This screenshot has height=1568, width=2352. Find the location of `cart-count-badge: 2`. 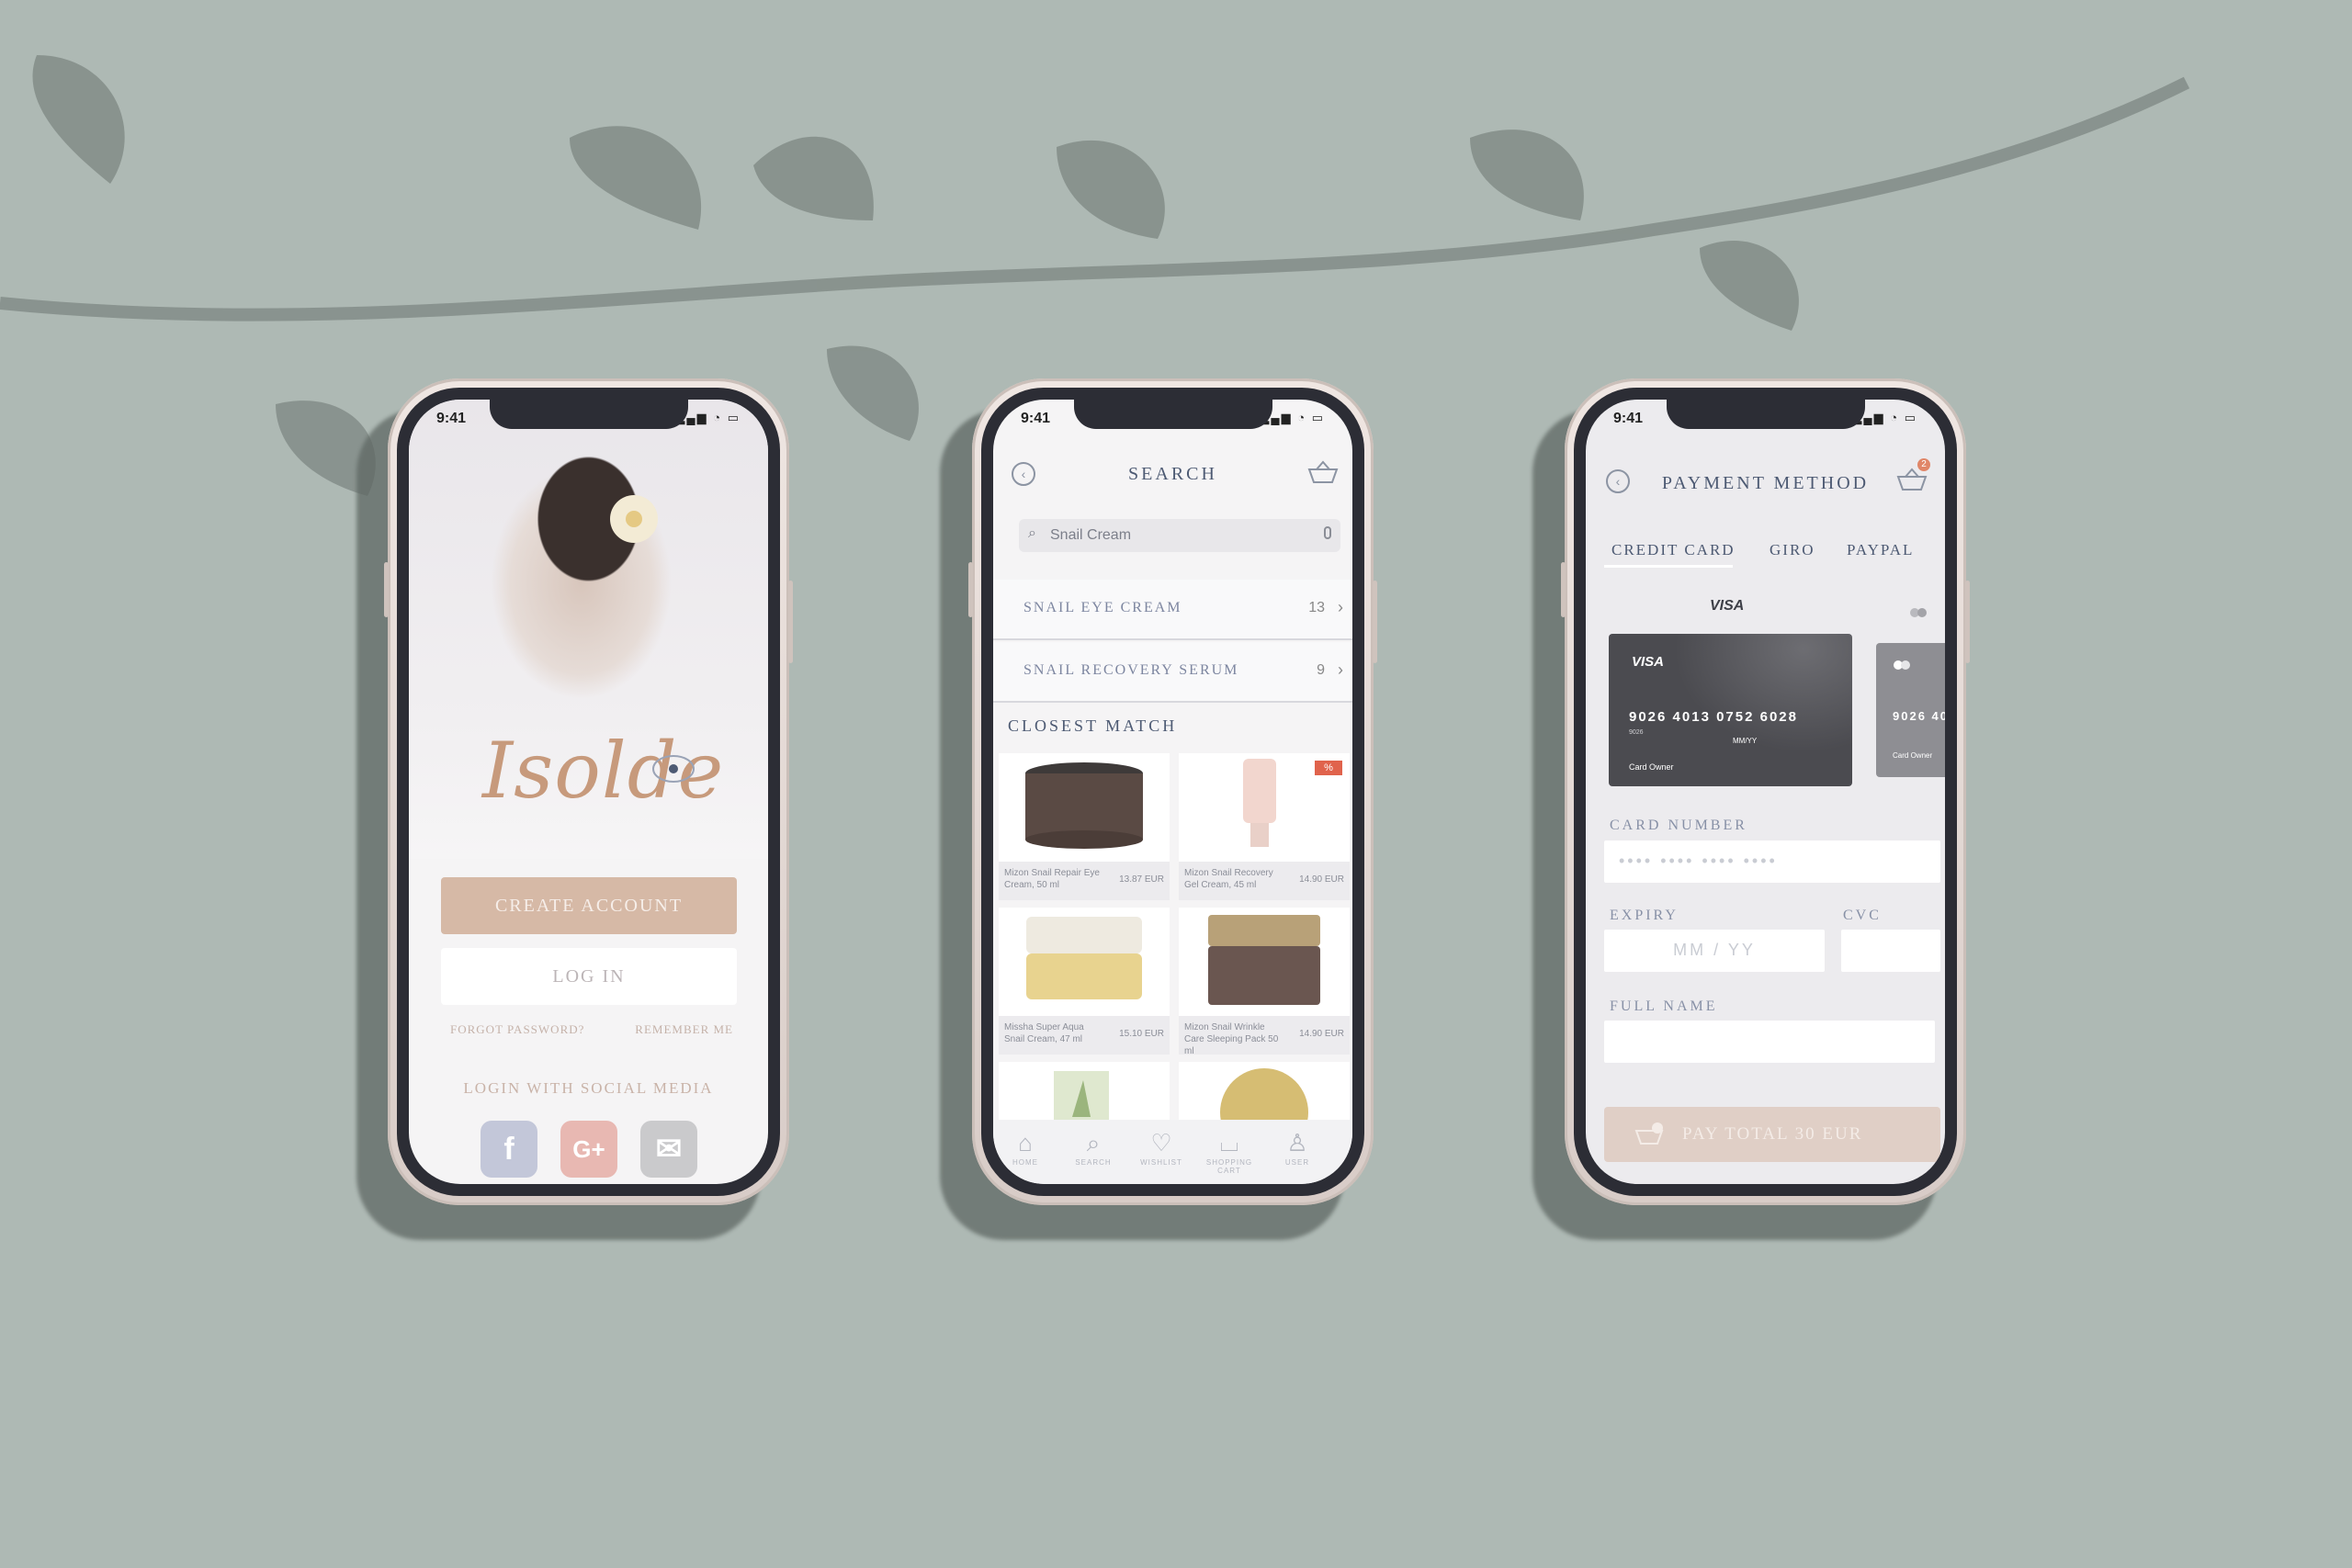

cart-count-badge: 2 is located at coordinates (1923, 464).